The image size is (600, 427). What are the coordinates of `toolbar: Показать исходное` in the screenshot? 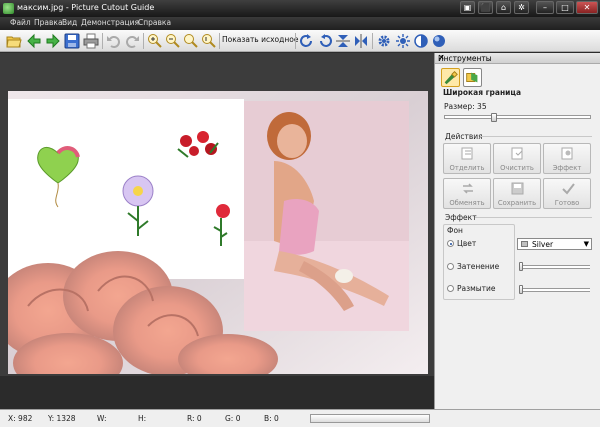 It's located at (300, 41).